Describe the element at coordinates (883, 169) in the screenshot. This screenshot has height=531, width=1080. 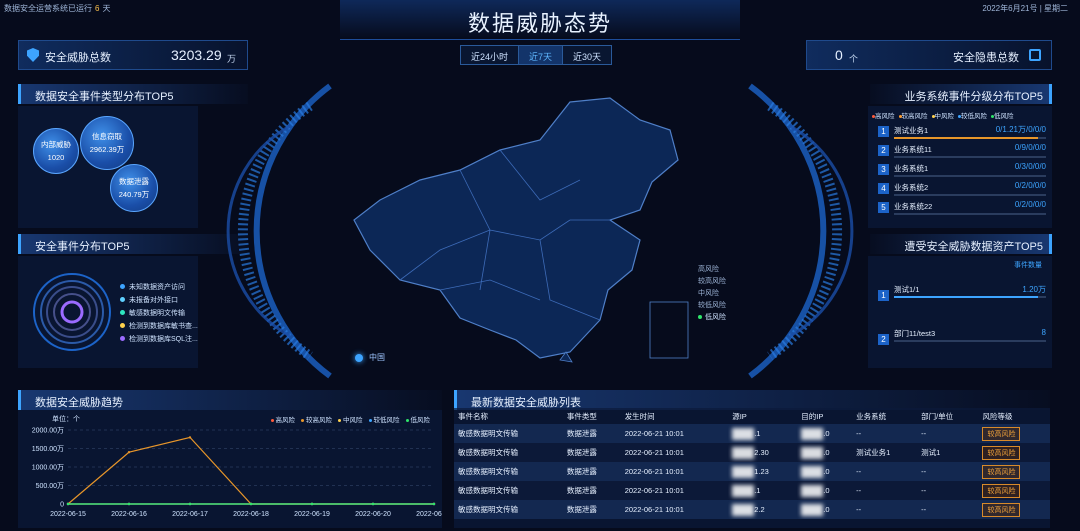
I see `rank-badge: 3` at that location.